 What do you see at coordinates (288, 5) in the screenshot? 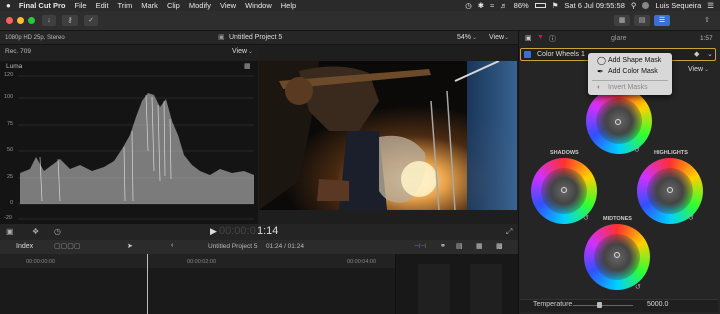
I see `menu-help: Help` at bounding box center [288, 5].